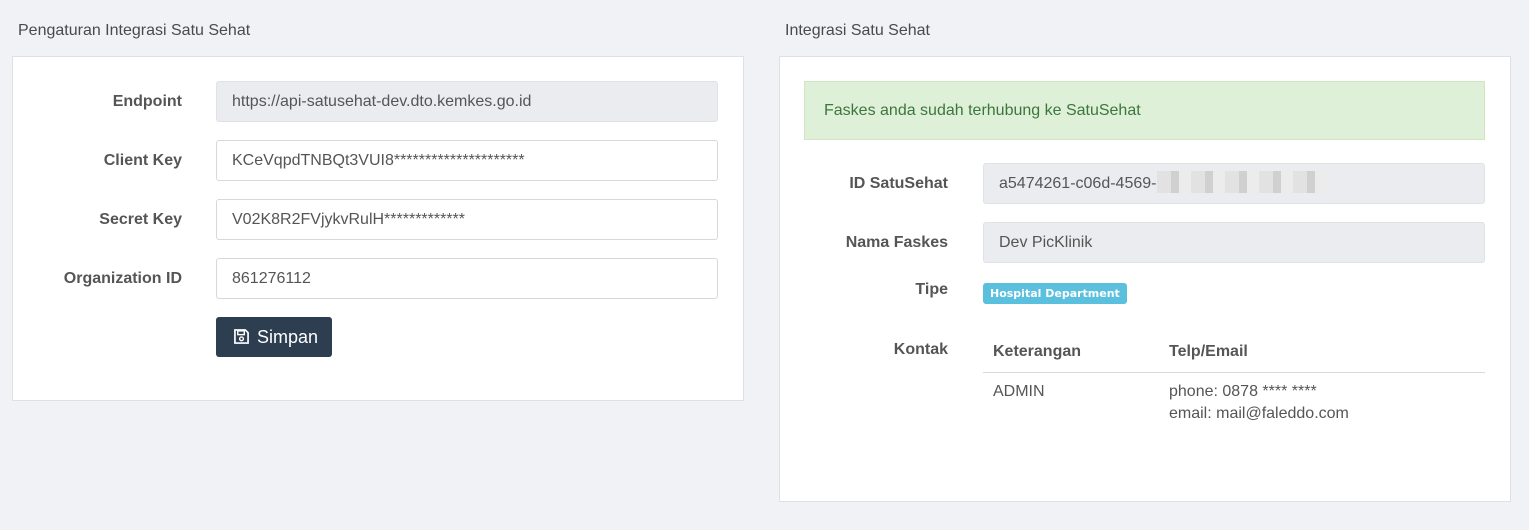  I want to click on kontak-email-cell: email: mail@faleddo.com, so click(1259, 413).